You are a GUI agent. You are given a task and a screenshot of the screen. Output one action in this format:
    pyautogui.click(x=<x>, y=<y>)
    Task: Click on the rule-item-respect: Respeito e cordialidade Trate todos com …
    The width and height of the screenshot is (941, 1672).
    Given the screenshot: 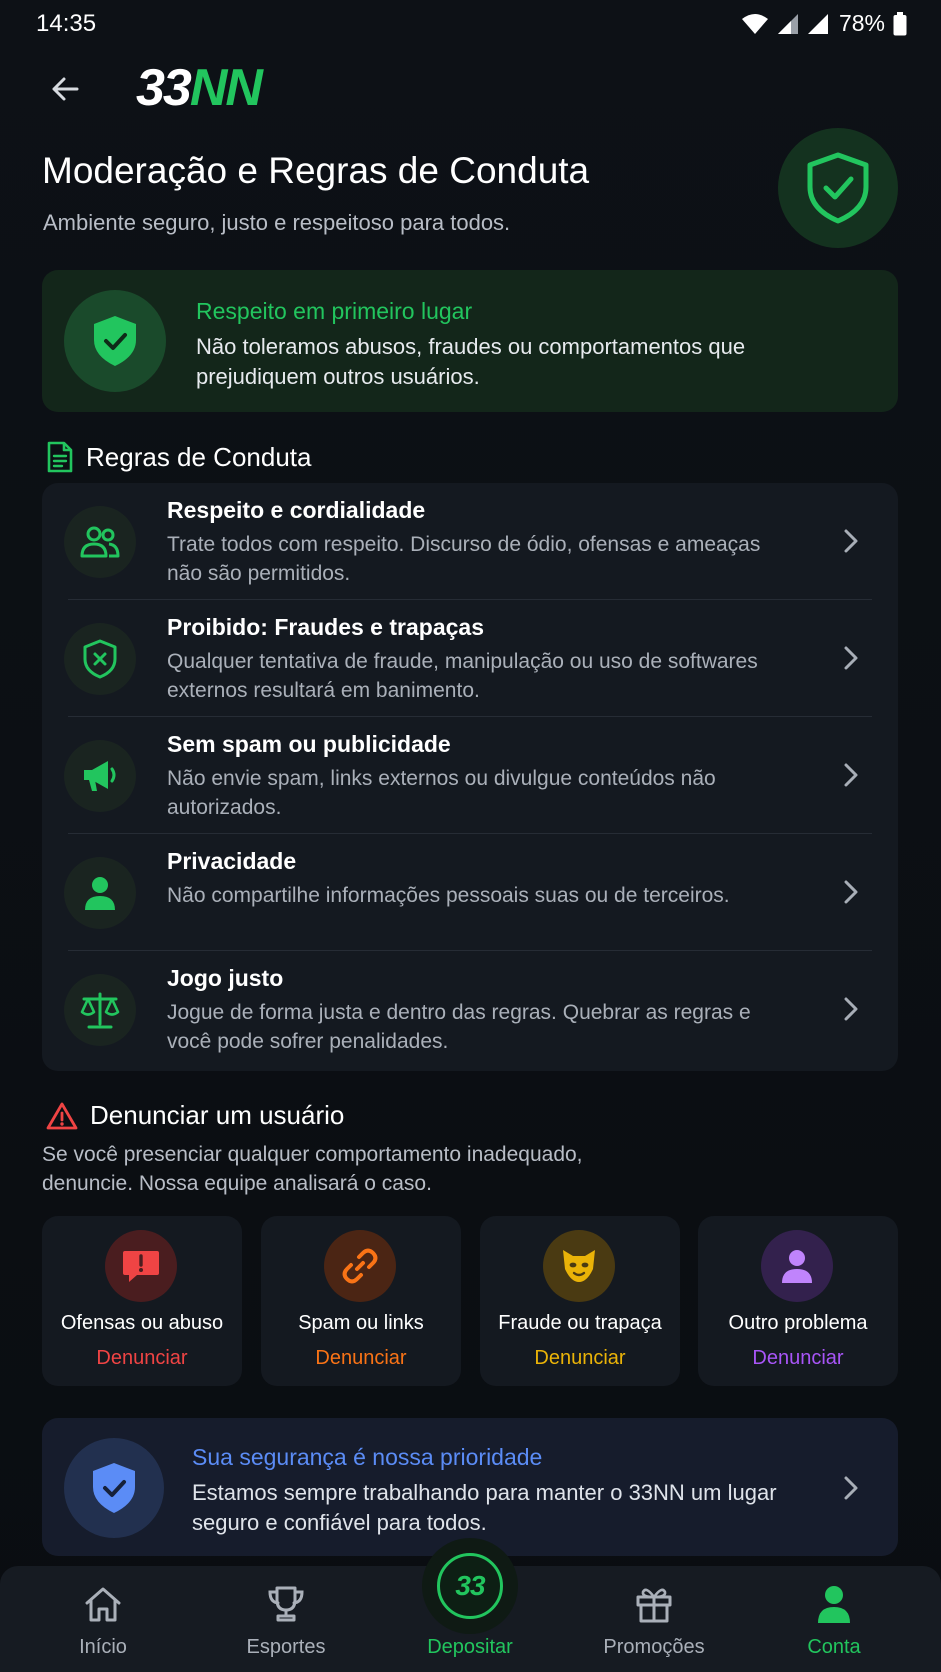 What is the action you would take?
    pyautogui.click(x=470, y=541)
    